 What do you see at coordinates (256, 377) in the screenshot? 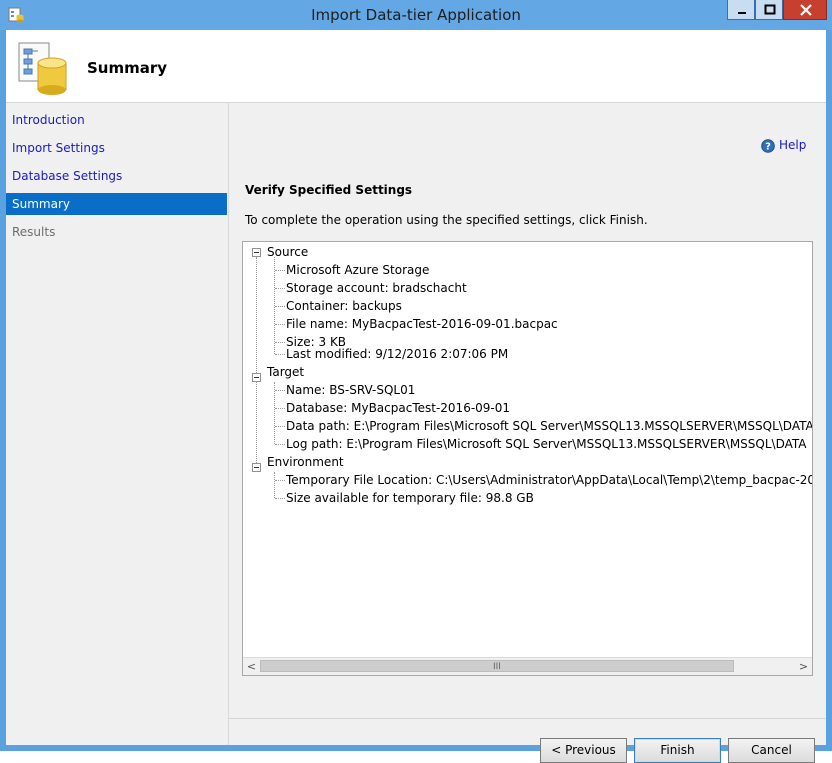
I see `collapse-target-icon` at bounding box center [256, 377].